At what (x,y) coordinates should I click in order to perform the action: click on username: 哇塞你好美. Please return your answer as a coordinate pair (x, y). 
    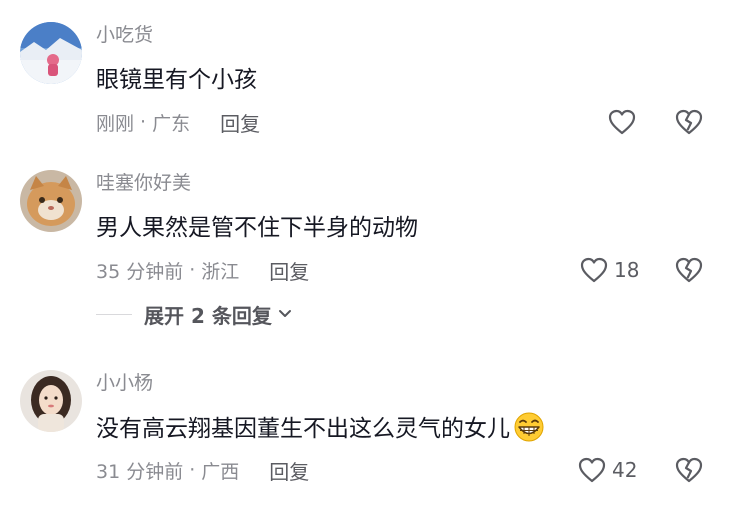
    Looking at the image, I should click on (143, 183).